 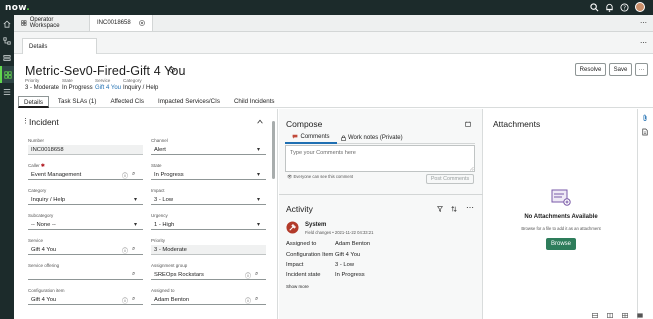 I want to click on rail-home, so click(x=7, y=23).